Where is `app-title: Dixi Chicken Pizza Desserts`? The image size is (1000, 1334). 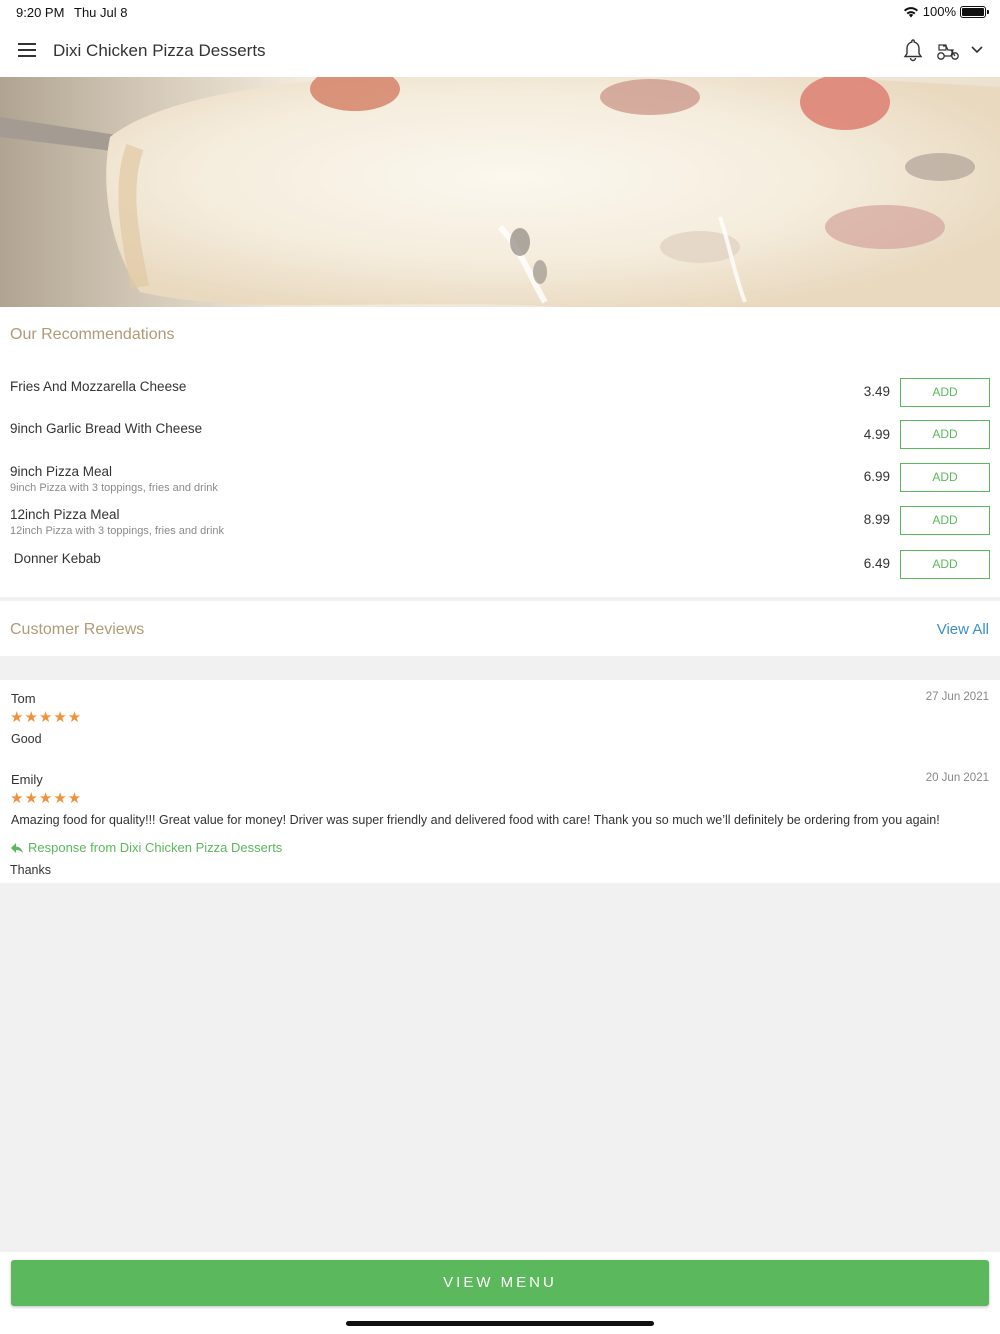
app-title: Dixi Chicken Pizza Desserts is located at coordinates (159, 50).